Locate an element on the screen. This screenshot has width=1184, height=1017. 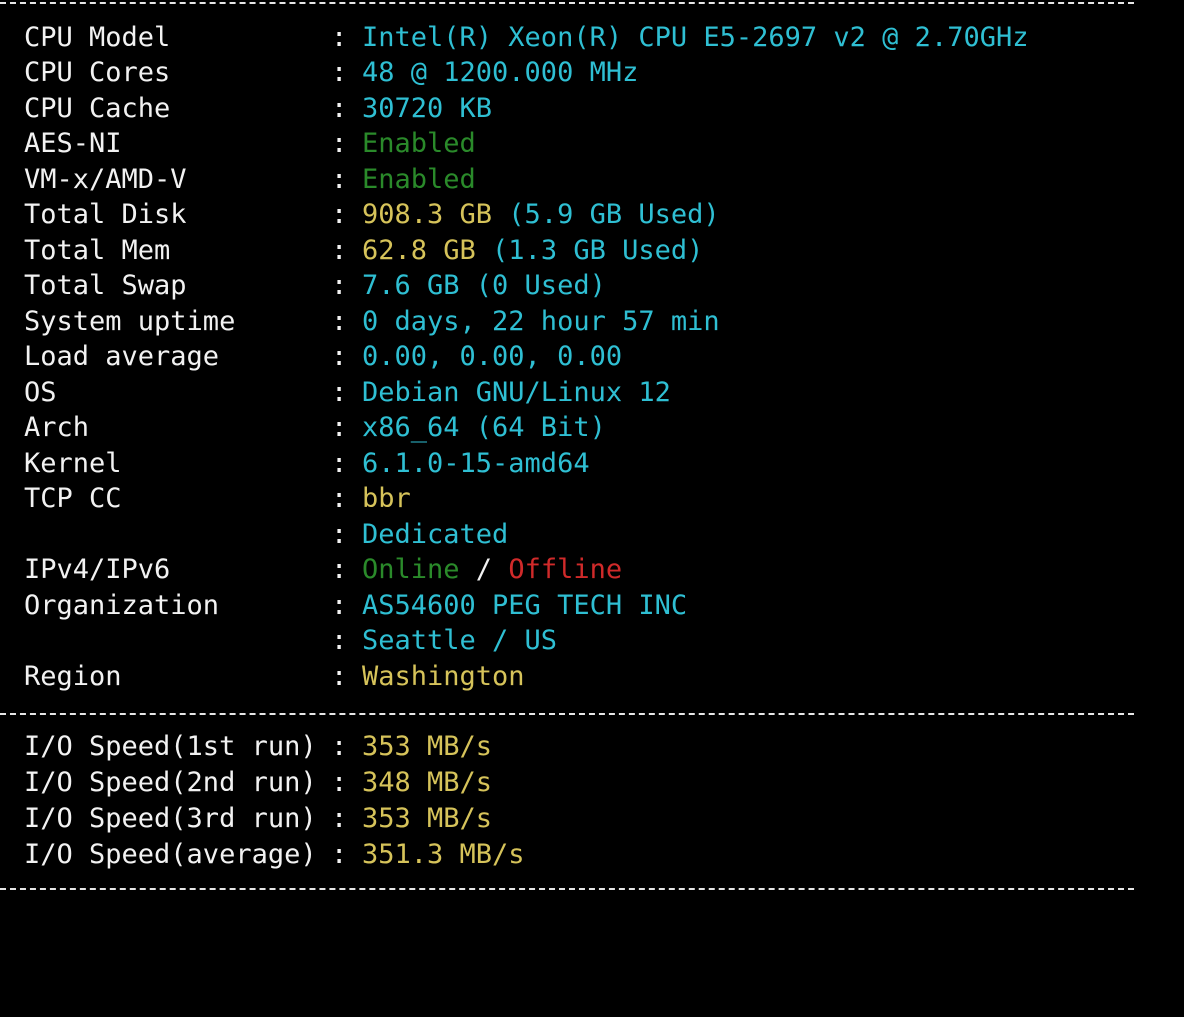
value-io-3rd: 353 MB/s is located at coordinates (427, 818).